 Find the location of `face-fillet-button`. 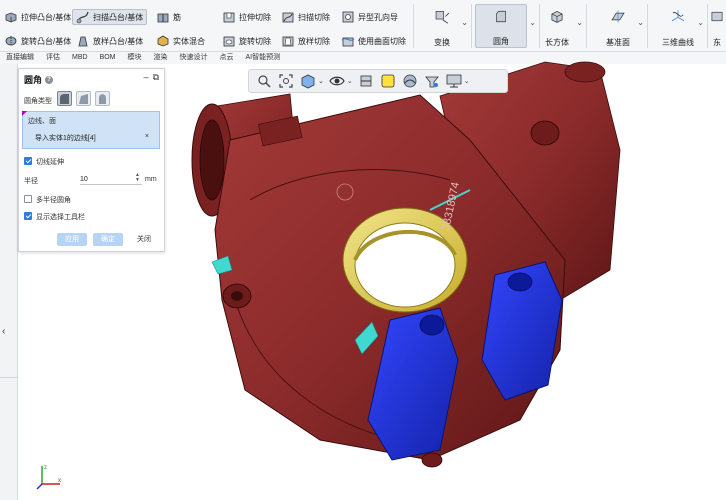

face-fillet-button is located at coordinates (83, 98).